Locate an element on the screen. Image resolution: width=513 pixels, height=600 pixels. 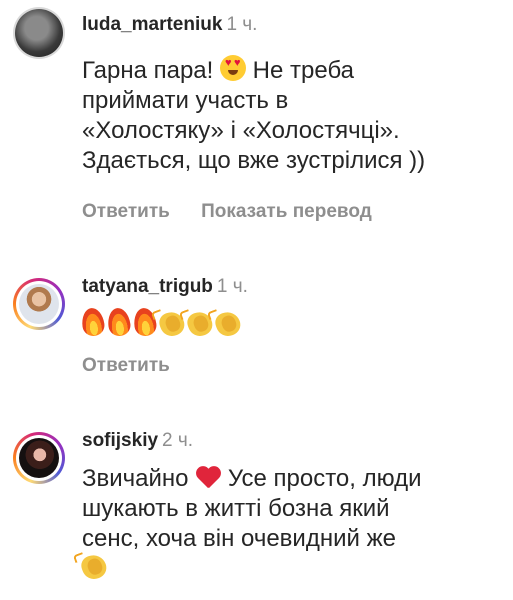
heart-eyes-face-icon is located at coordinates (233, 68).